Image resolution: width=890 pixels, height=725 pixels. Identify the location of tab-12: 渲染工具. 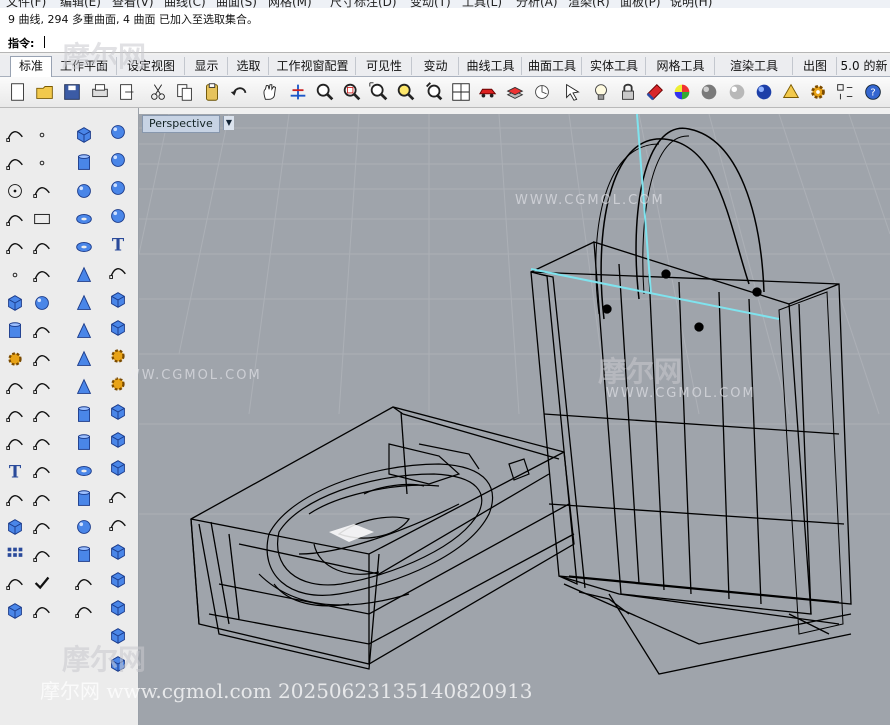
(754, 66).